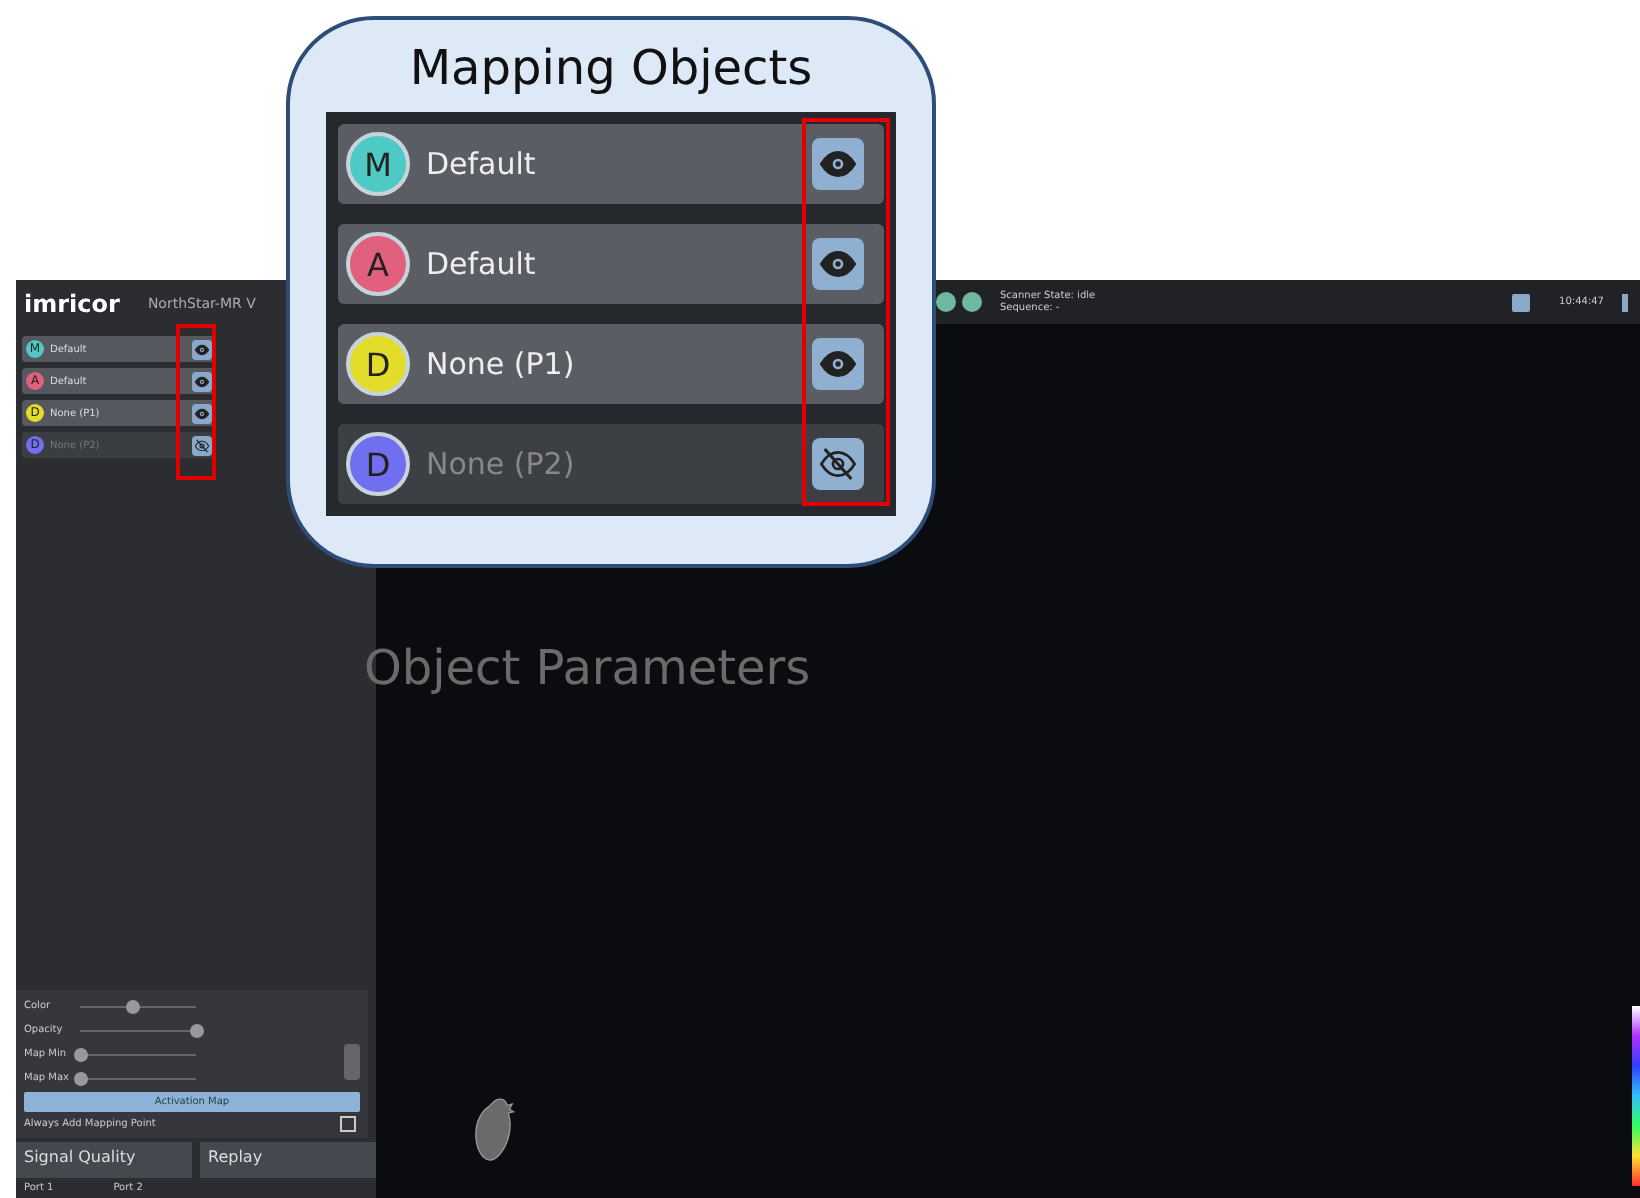 This screenshot has width=1640, height=1198. Describe the element at coordinates (378, 264) in the screenshot. I see `object-badge: A` at that location.